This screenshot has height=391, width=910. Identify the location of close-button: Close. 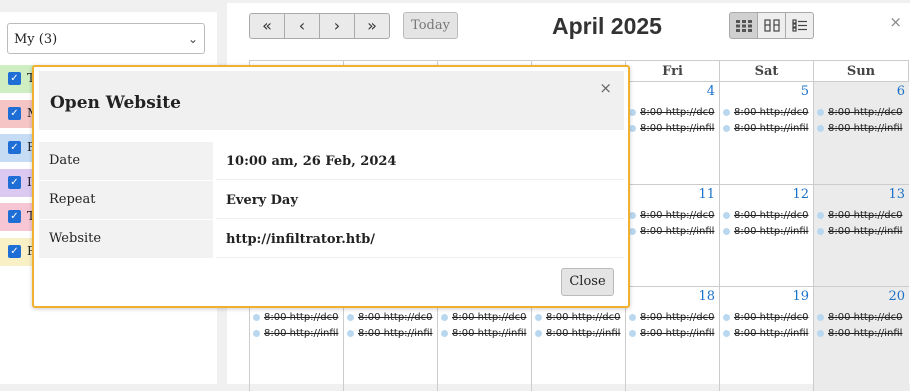
(587, 282).